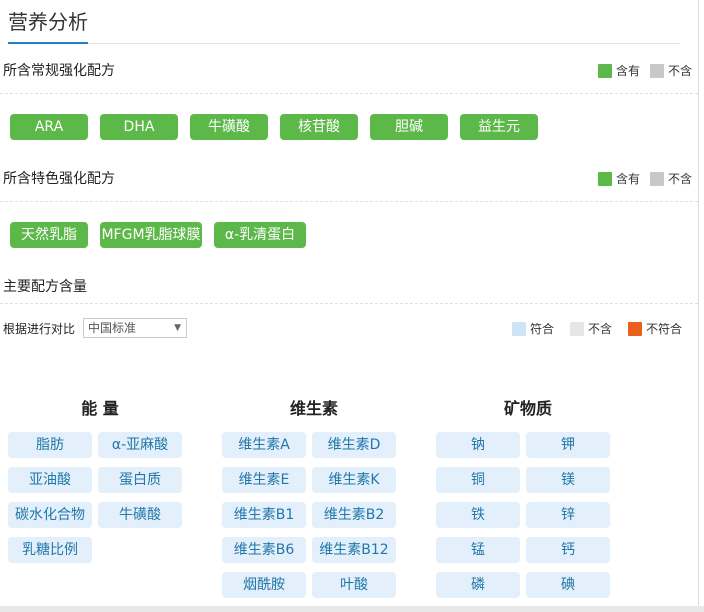  Describe the element at coordinates (518, 328) in the screenshot. I see `ok-swatch` at that location.